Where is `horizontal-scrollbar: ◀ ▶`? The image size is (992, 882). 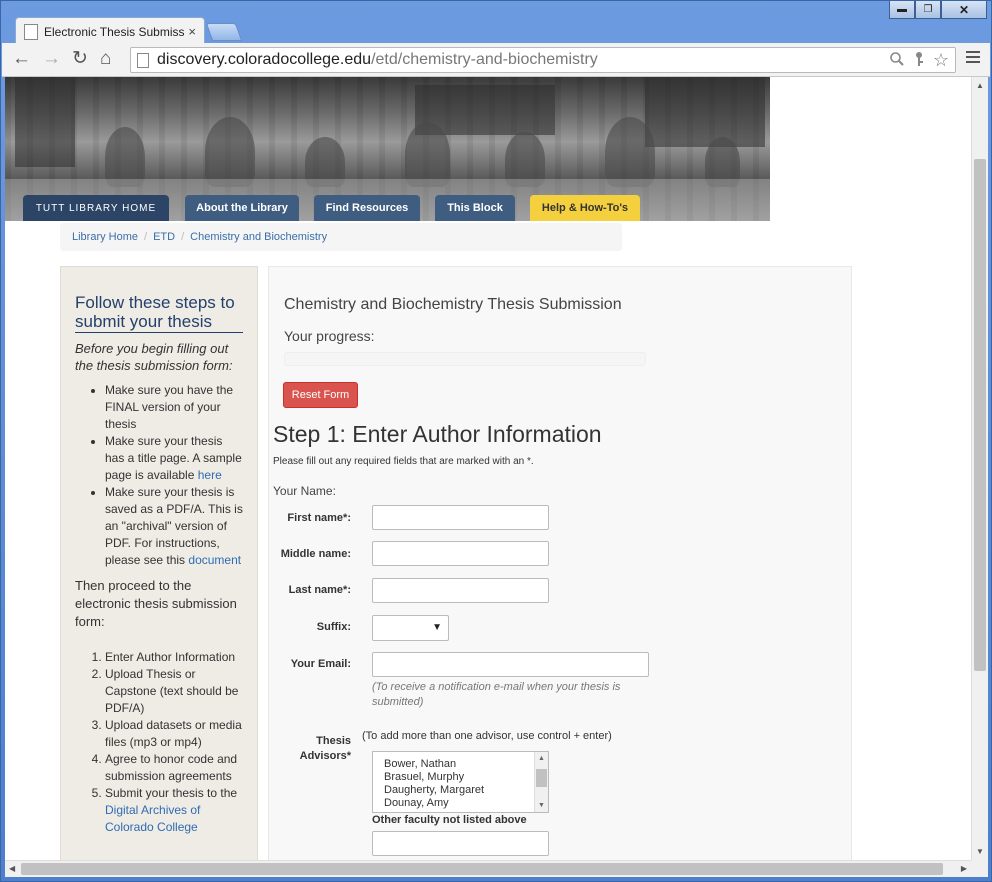 horizontal-scrollbar: ◀ ▶ is located at coordinates (488, 868).